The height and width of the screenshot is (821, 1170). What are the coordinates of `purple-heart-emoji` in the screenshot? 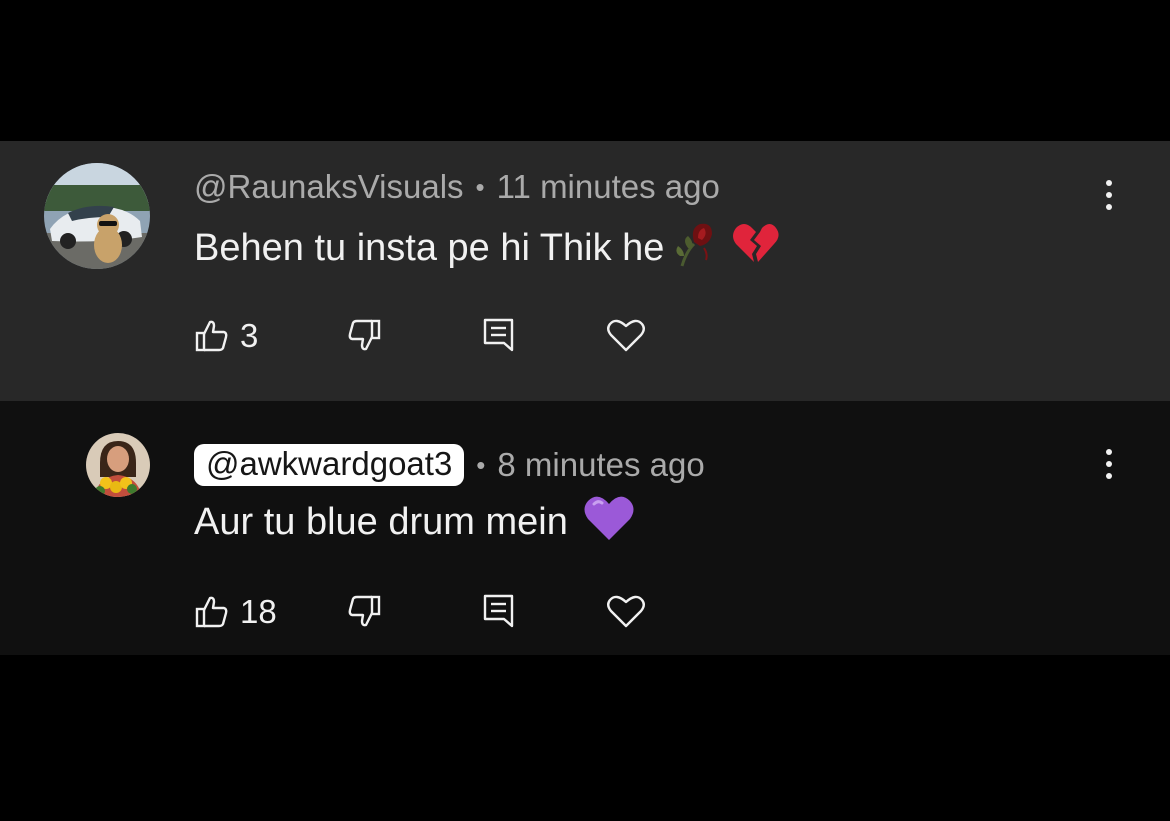 It's located at (609, 522).